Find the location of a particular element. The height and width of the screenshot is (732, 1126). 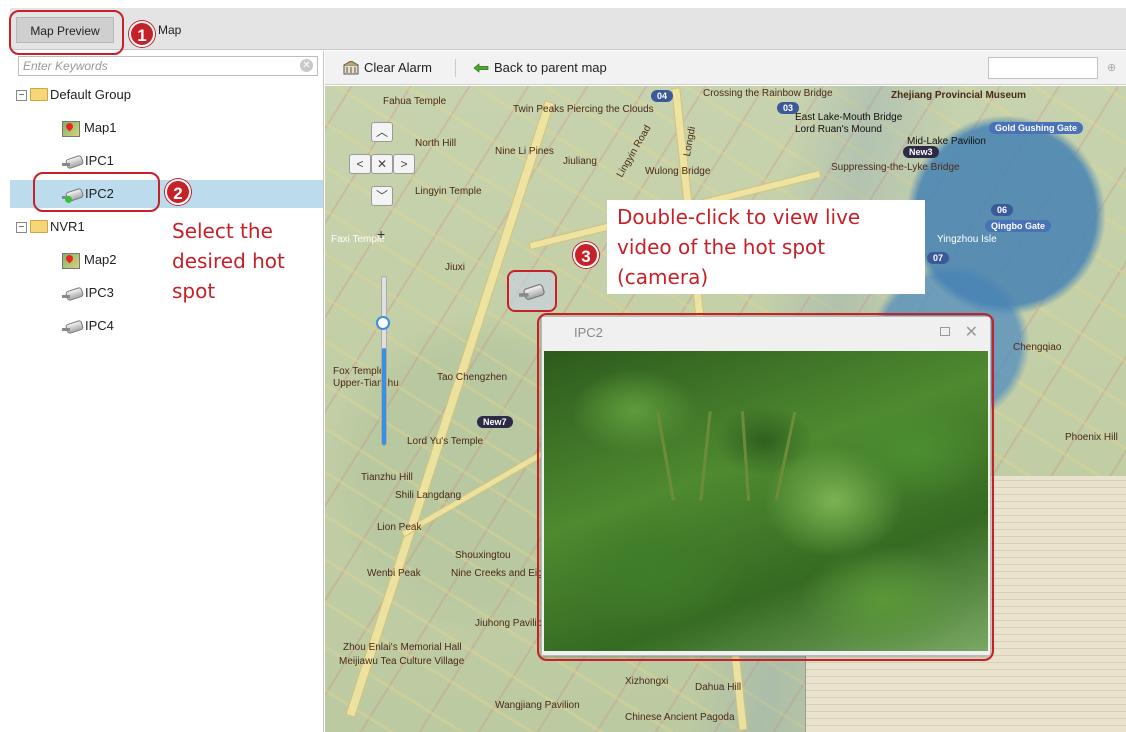

map-label: Twin Peaks Piercing the Clouds is located at coordinates (583, 109).